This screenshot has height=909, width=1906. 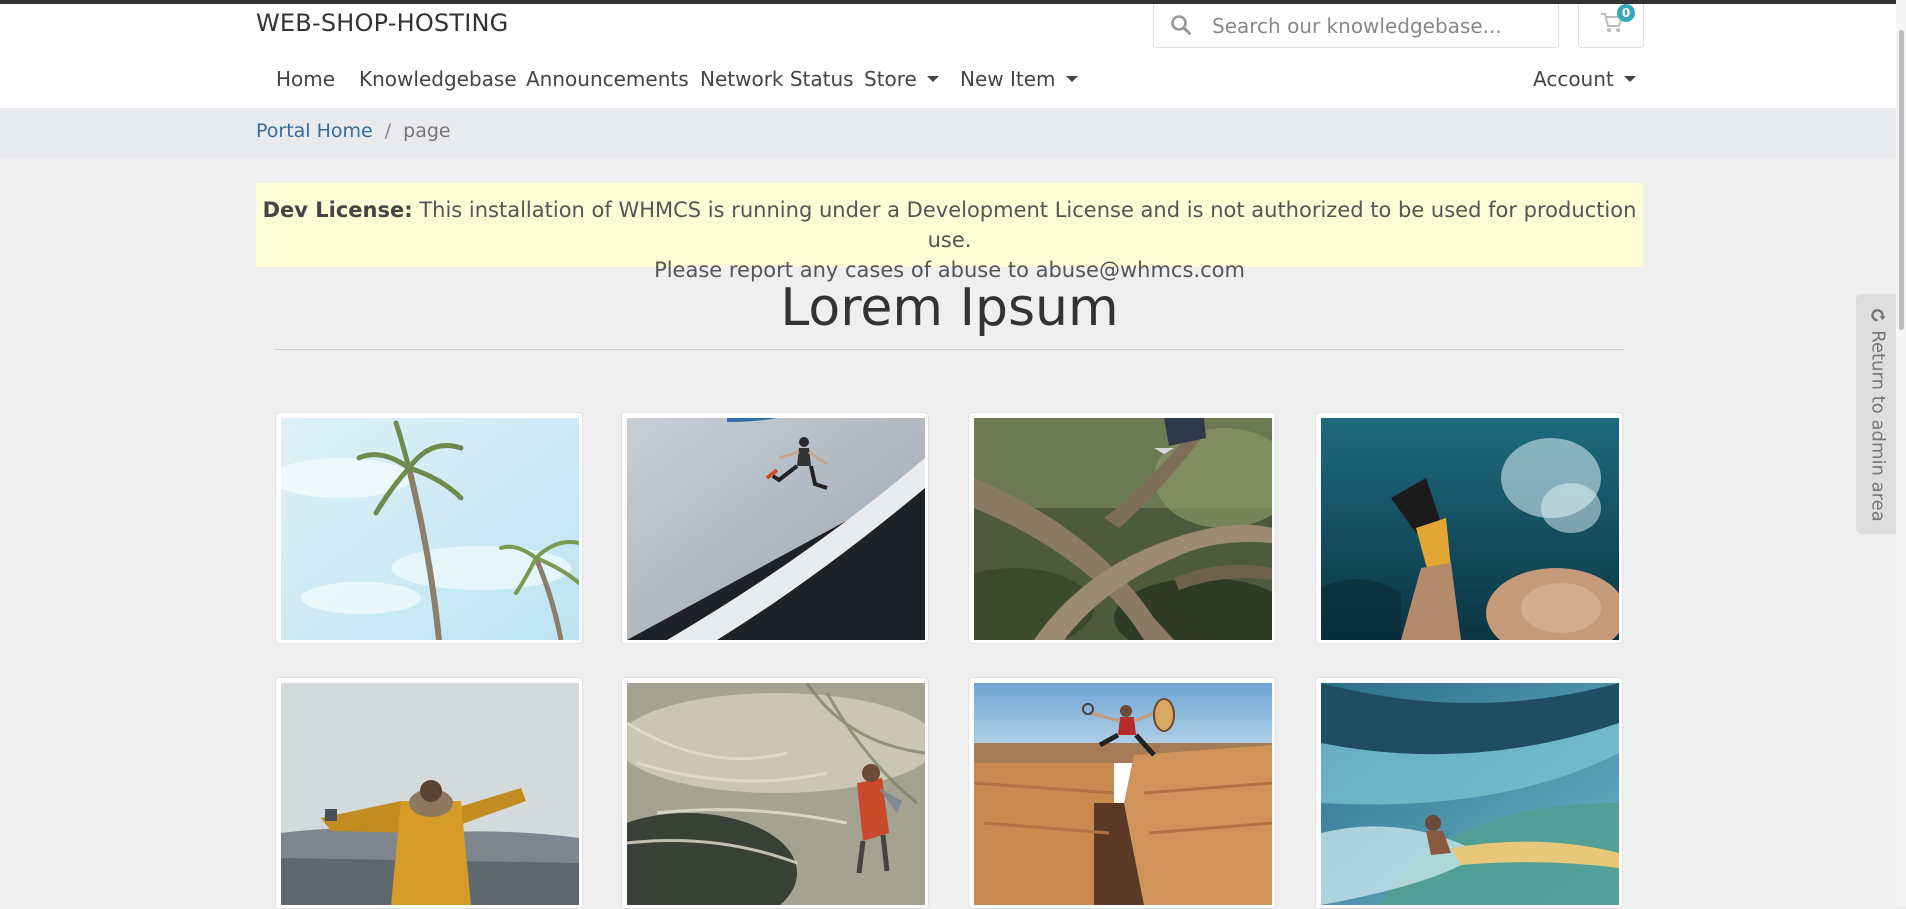 I want to click on gallery-image-underwater-flippers, so click(x=1470, y=529).